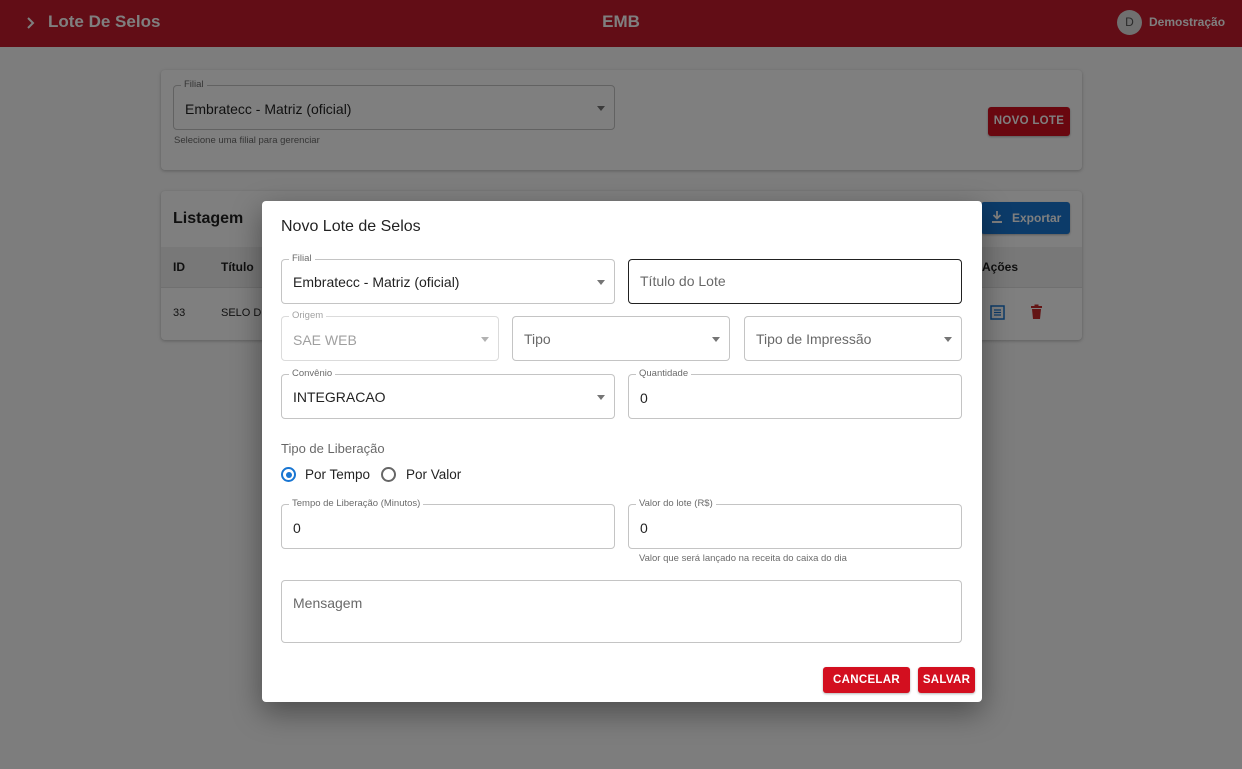  I want to click on filial-label: Filial, so click(302, 258).